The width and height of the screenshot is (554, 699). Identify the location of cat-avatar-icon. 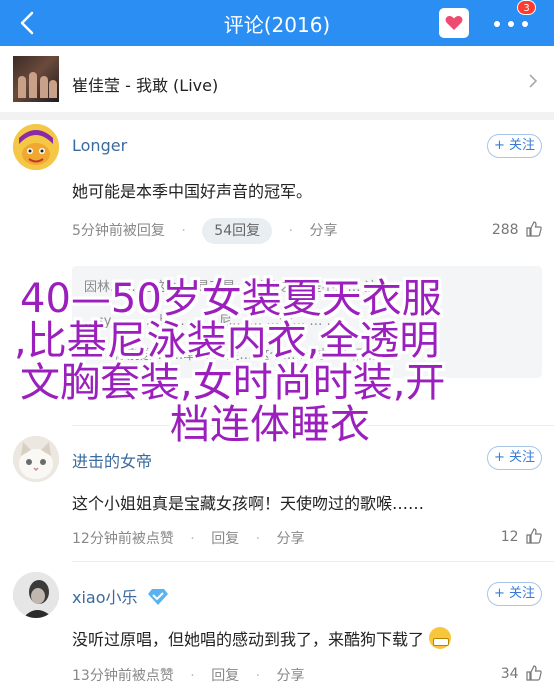
(36, 459).